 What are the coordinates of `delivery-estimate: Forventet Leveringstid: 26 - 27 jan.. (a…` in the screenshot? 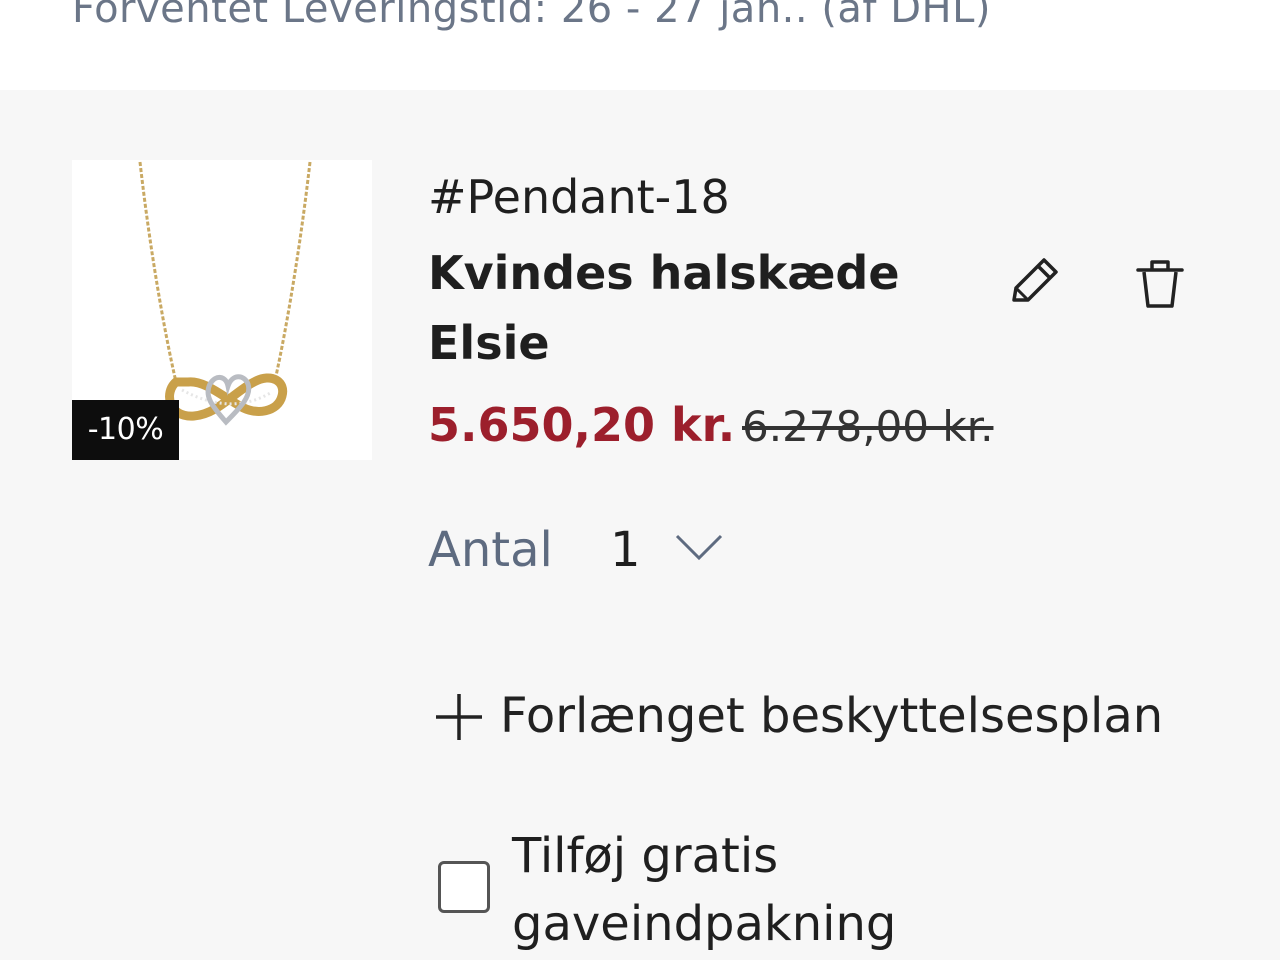 It's located at (531, 16).